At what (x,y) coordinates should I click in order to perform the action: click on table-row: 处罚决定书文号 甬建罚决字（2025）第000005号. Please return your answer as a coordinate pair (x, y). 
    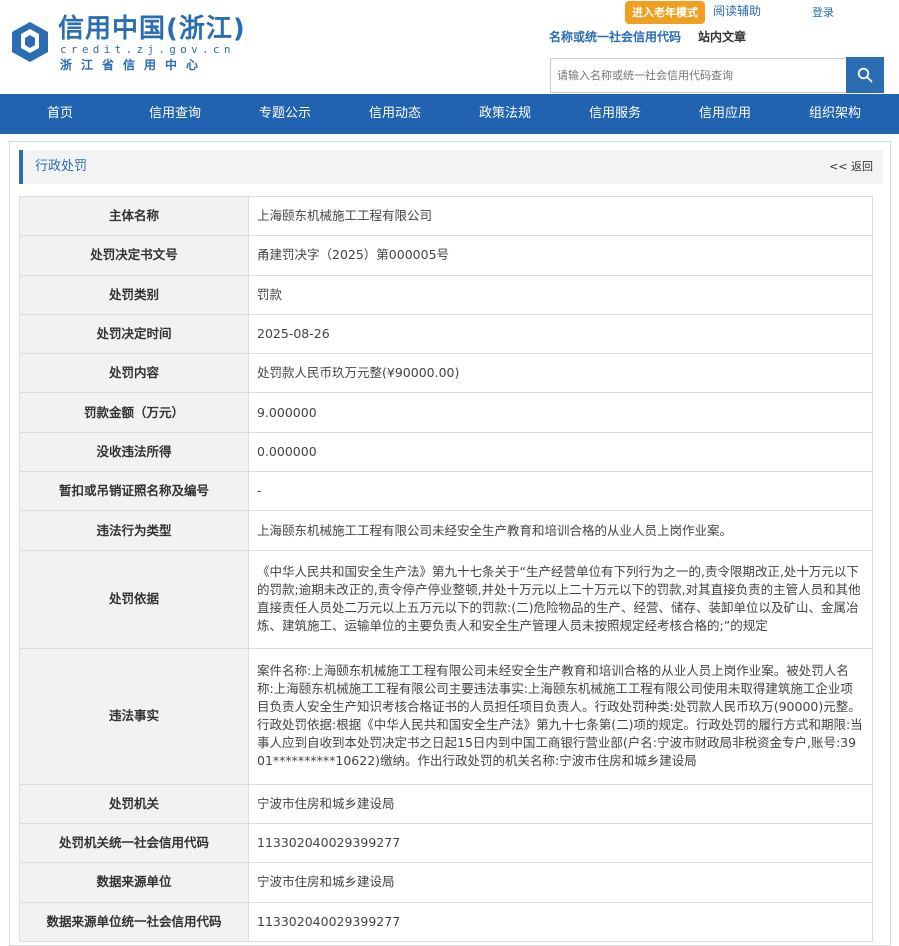
    Looking at the image, I should click on (446, 255).